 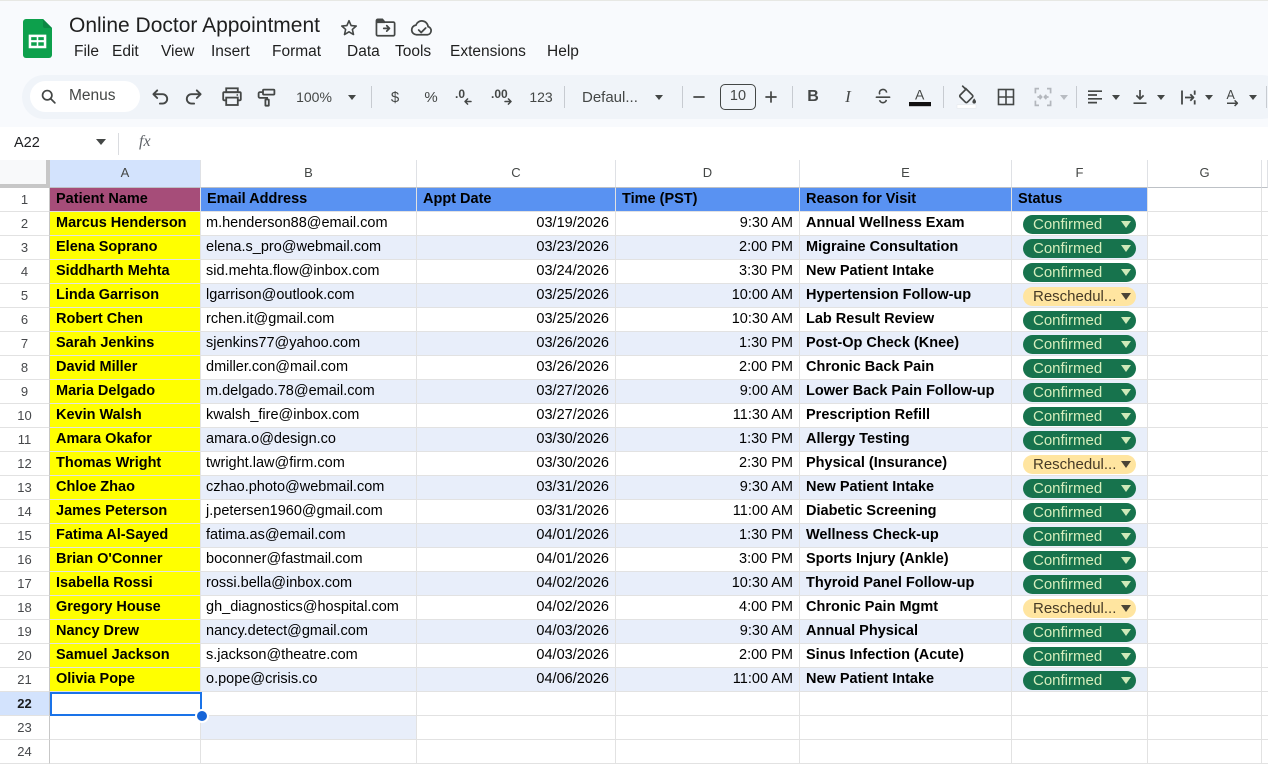 What do you see at coordinates (460, 94) in the screenshot?
I see `svg-text: .0` at bounding box center [460, 94].